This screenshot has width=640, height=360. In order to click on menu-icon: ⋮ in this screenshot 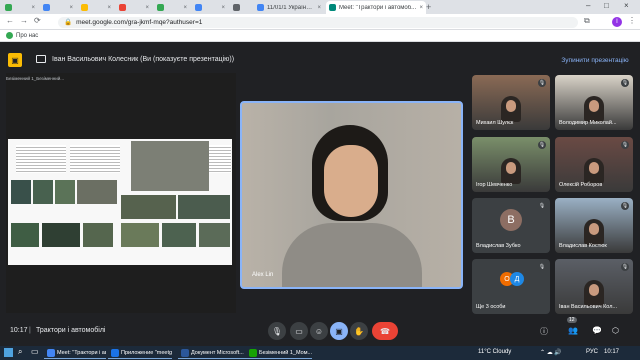, I will do `click(632, 20)`.